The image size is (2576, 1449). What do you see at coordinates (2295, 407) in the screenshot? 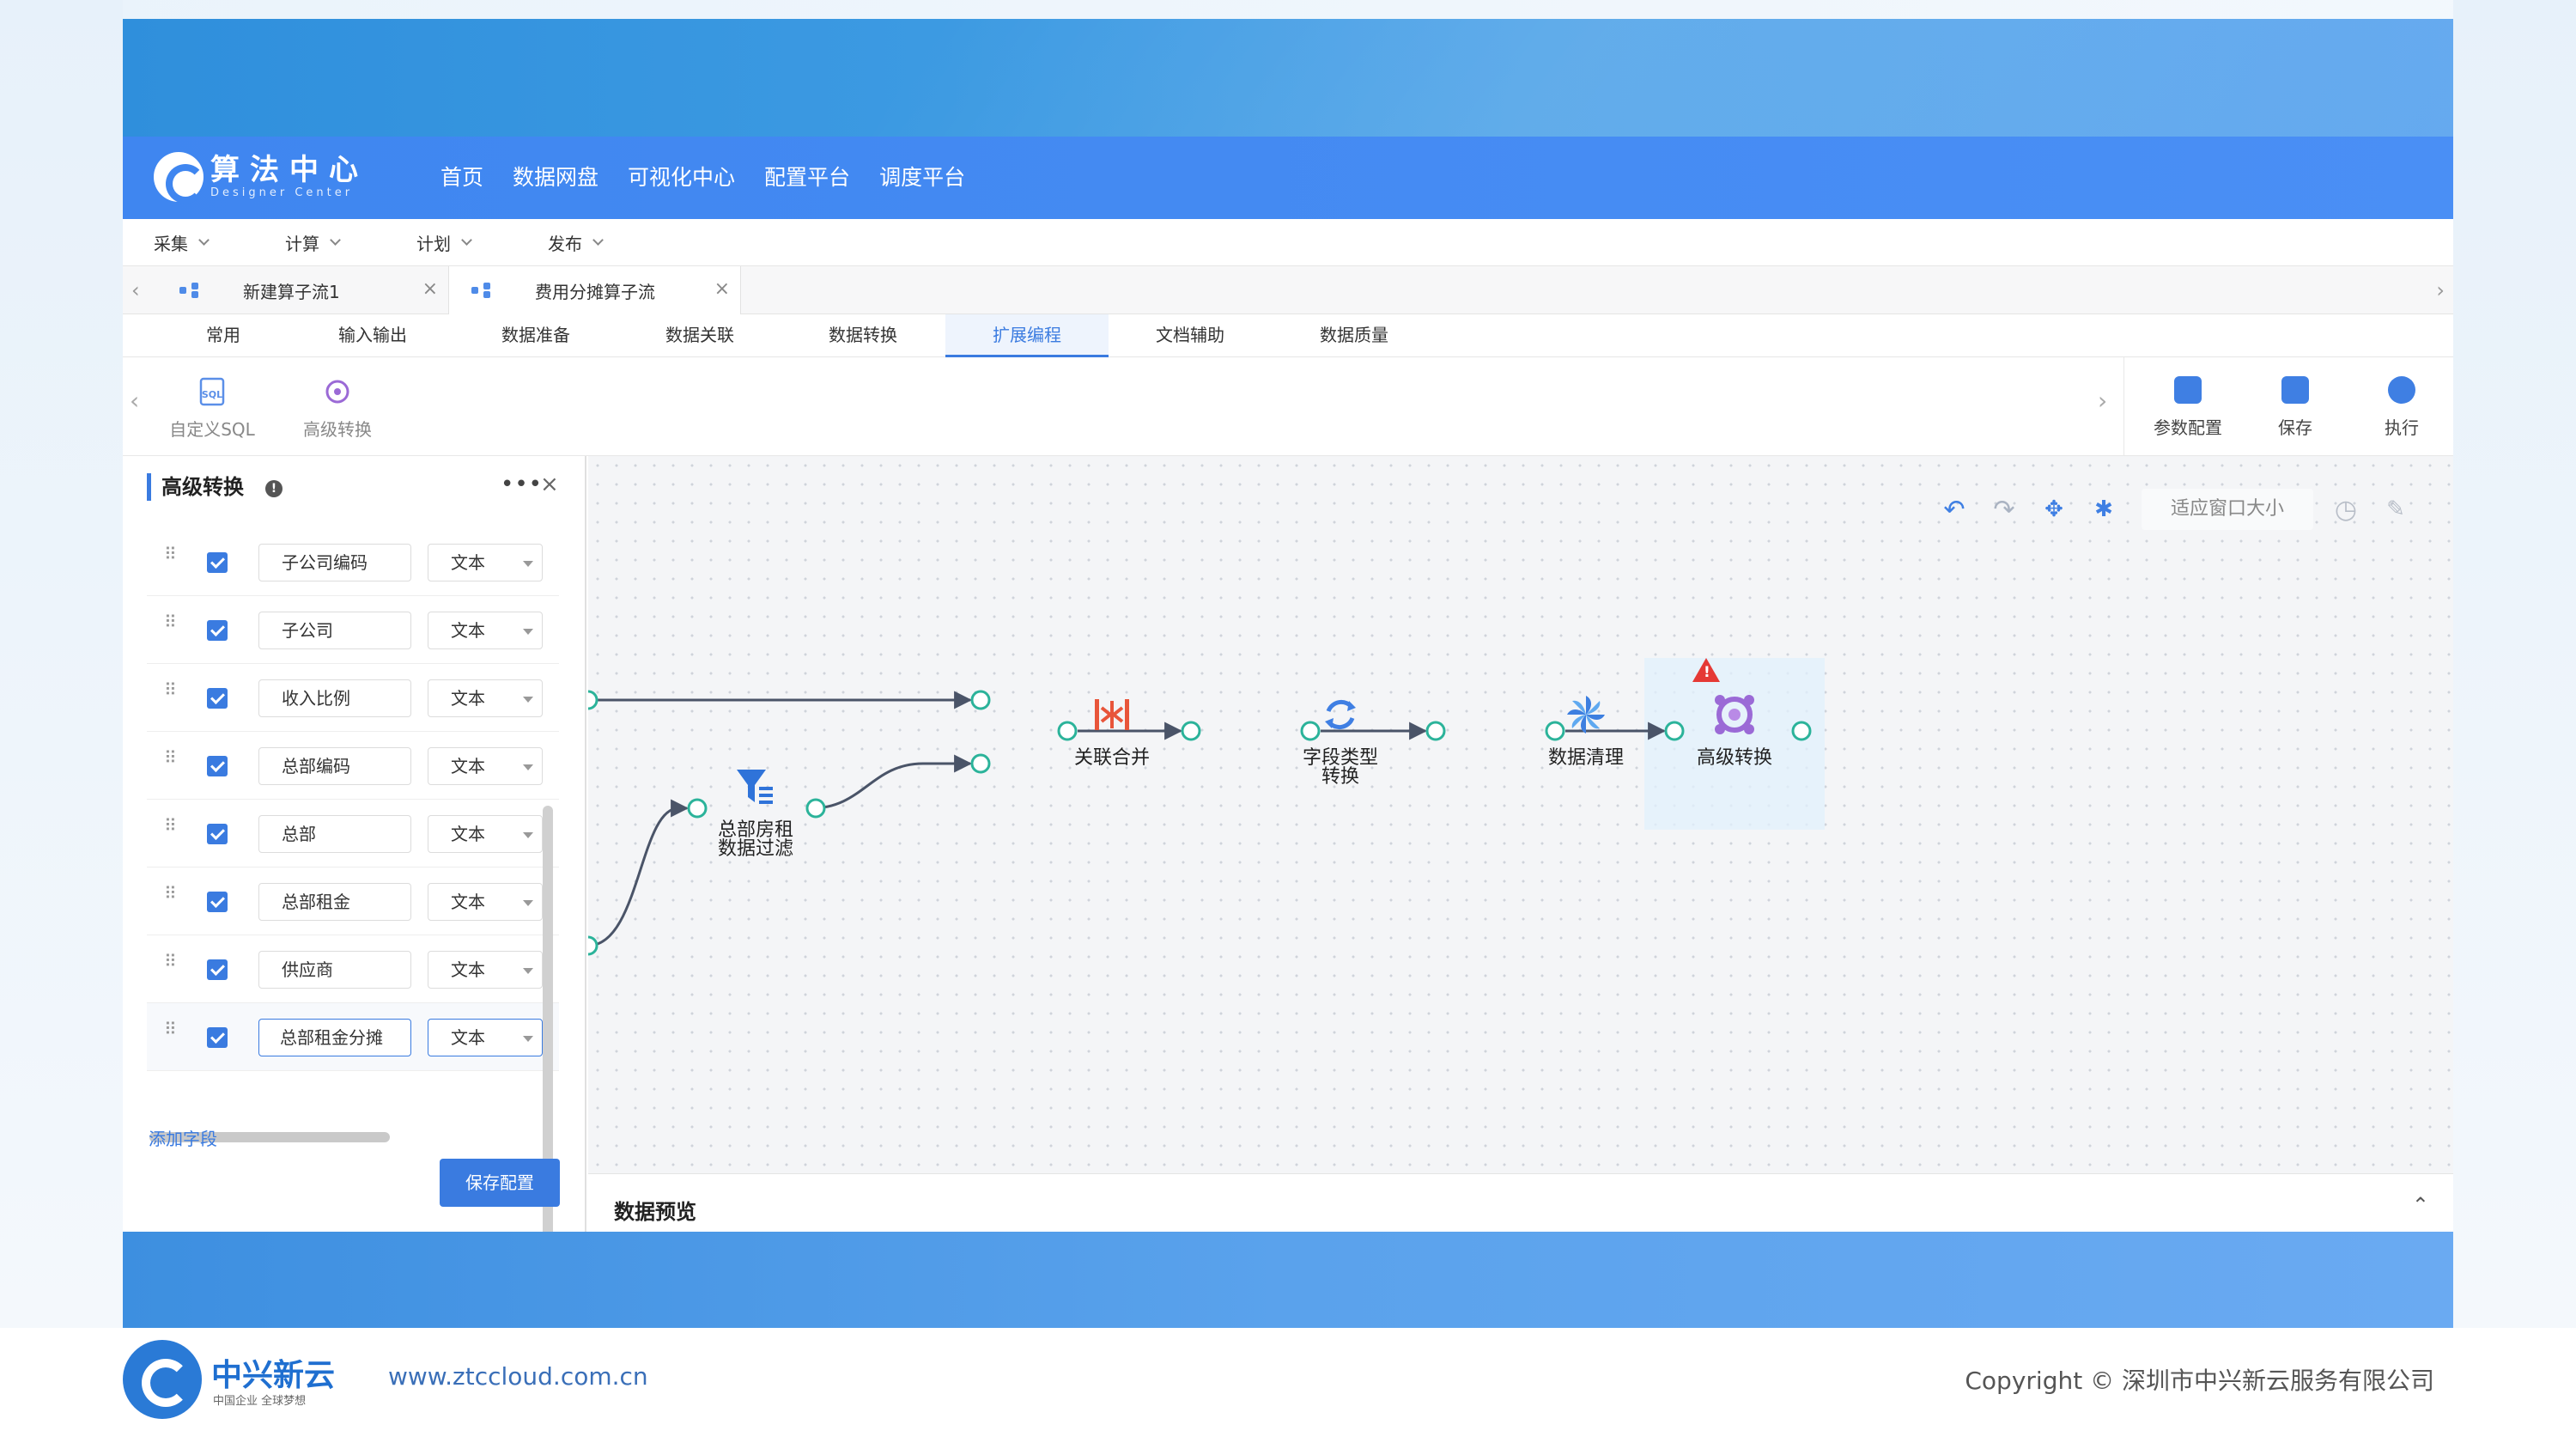
I see `save-button: 保存` at bounding box center [2295, 407].